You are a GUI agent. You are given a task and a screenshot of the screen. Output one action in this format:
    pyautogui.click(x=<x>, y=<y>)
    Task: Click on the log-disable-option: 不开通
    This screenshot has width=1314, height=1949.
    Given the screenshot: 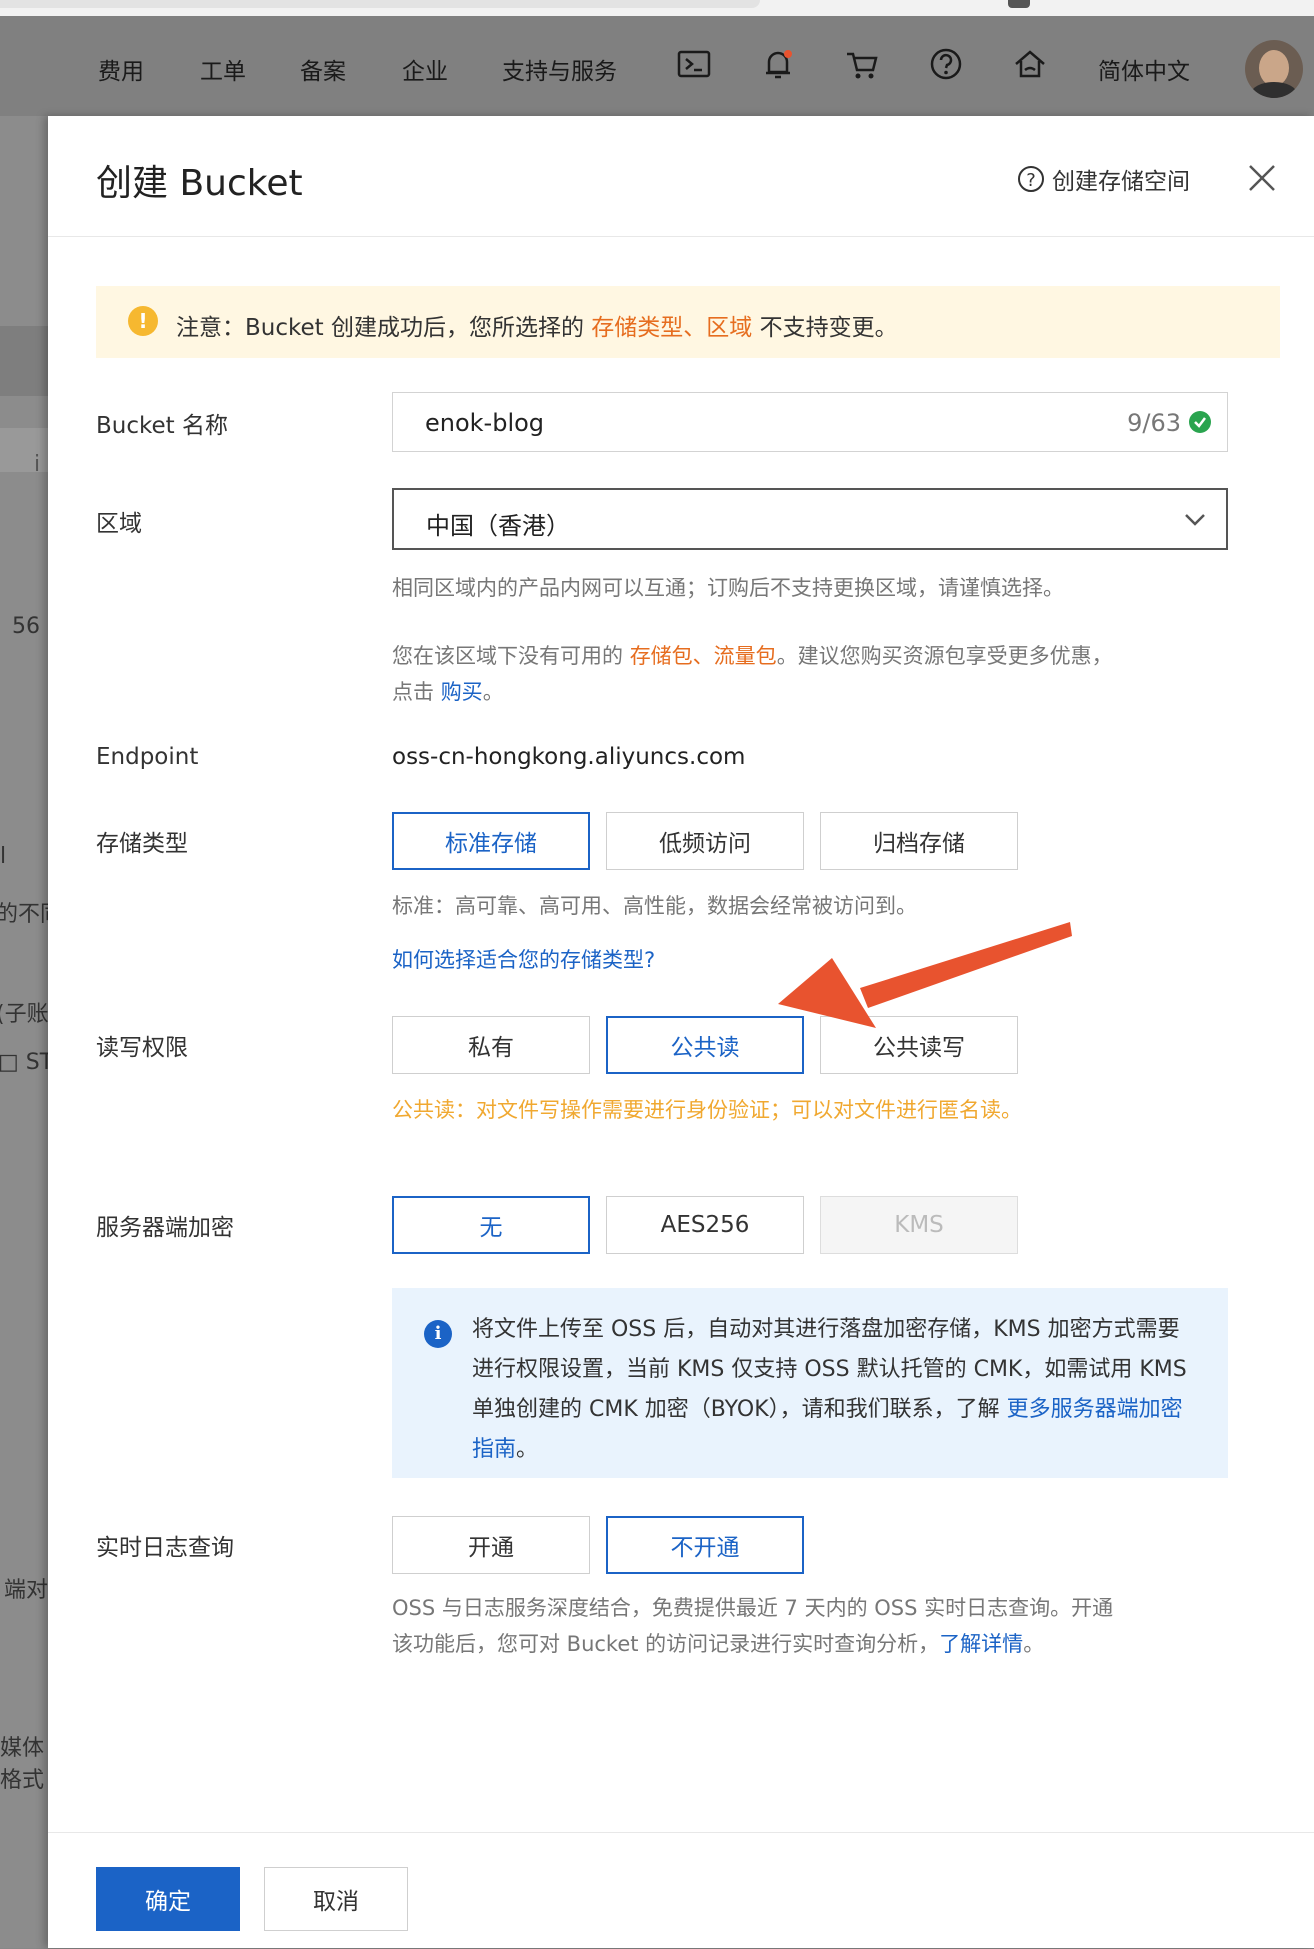 What is the action you would take?
    pyautogui.click(x=705, y=1545)
    